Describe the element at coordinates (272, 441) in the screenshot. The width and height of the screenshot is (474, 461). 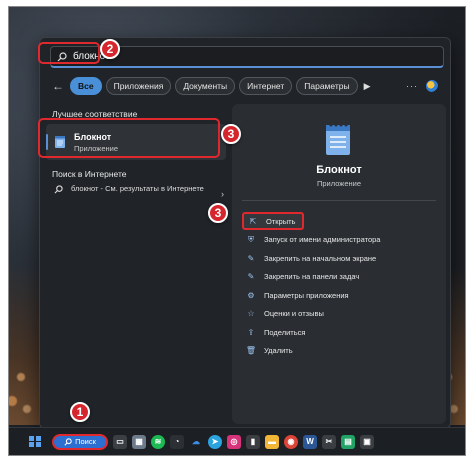
I see `file-explorer-icon: ▬` at that location.